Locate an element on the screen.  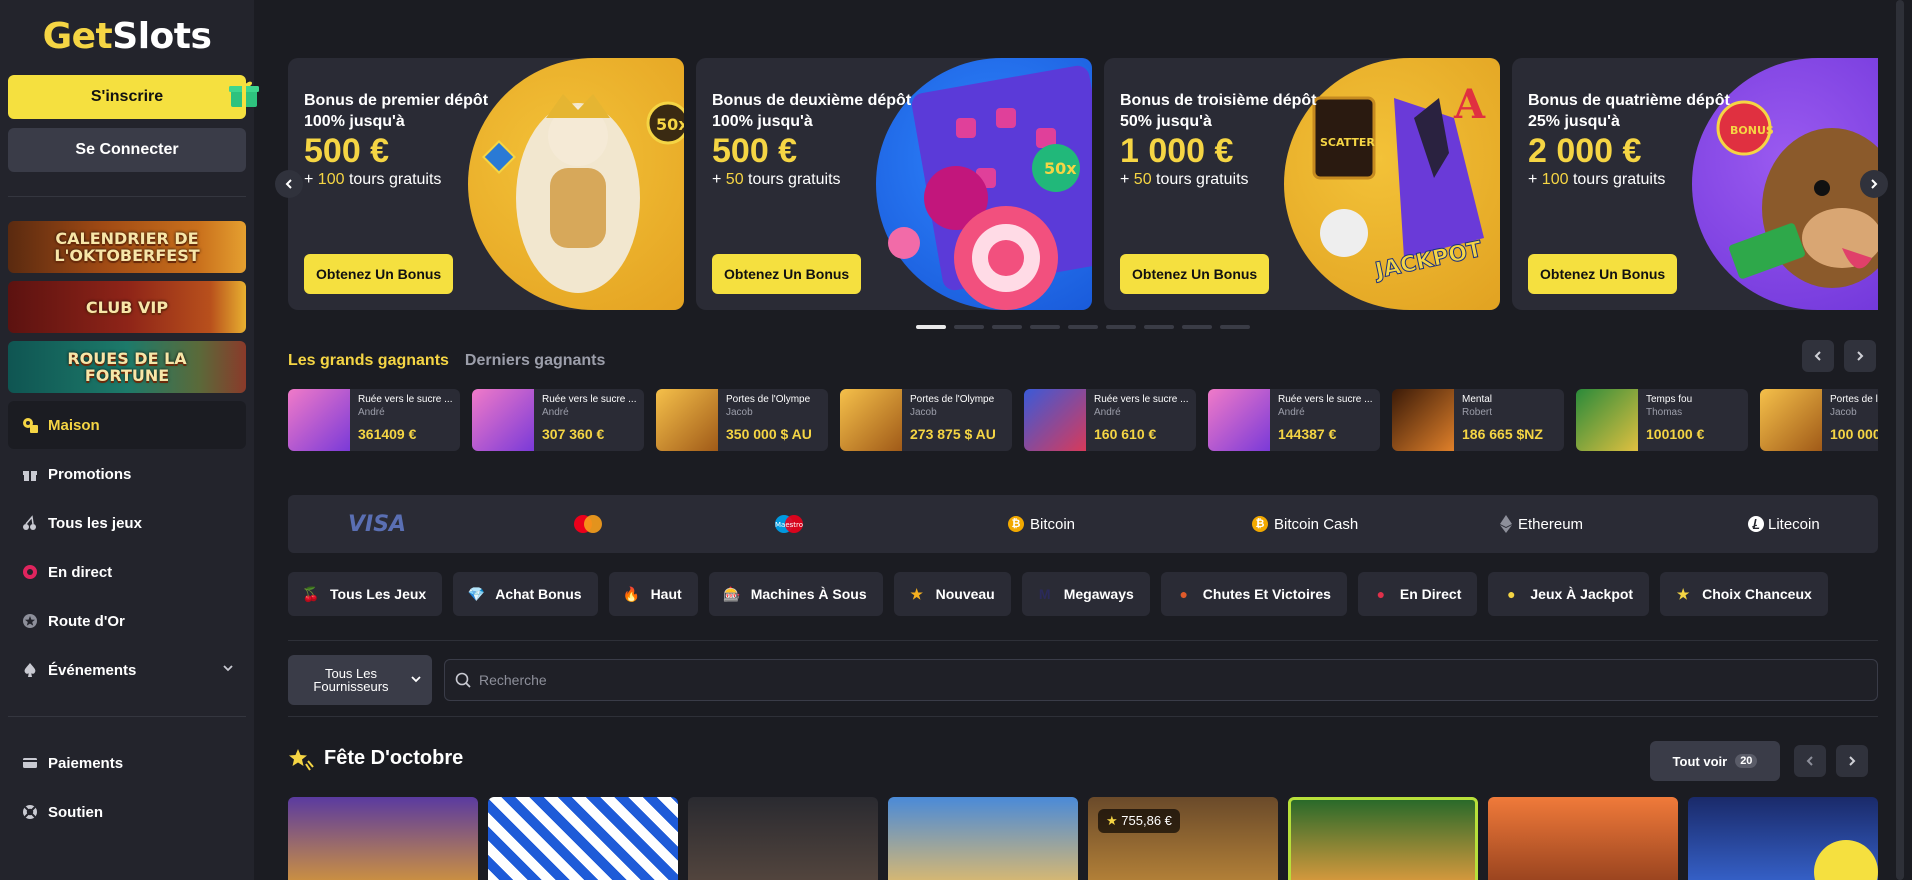
logo: Get Slots is located at coordinates (127, 36).